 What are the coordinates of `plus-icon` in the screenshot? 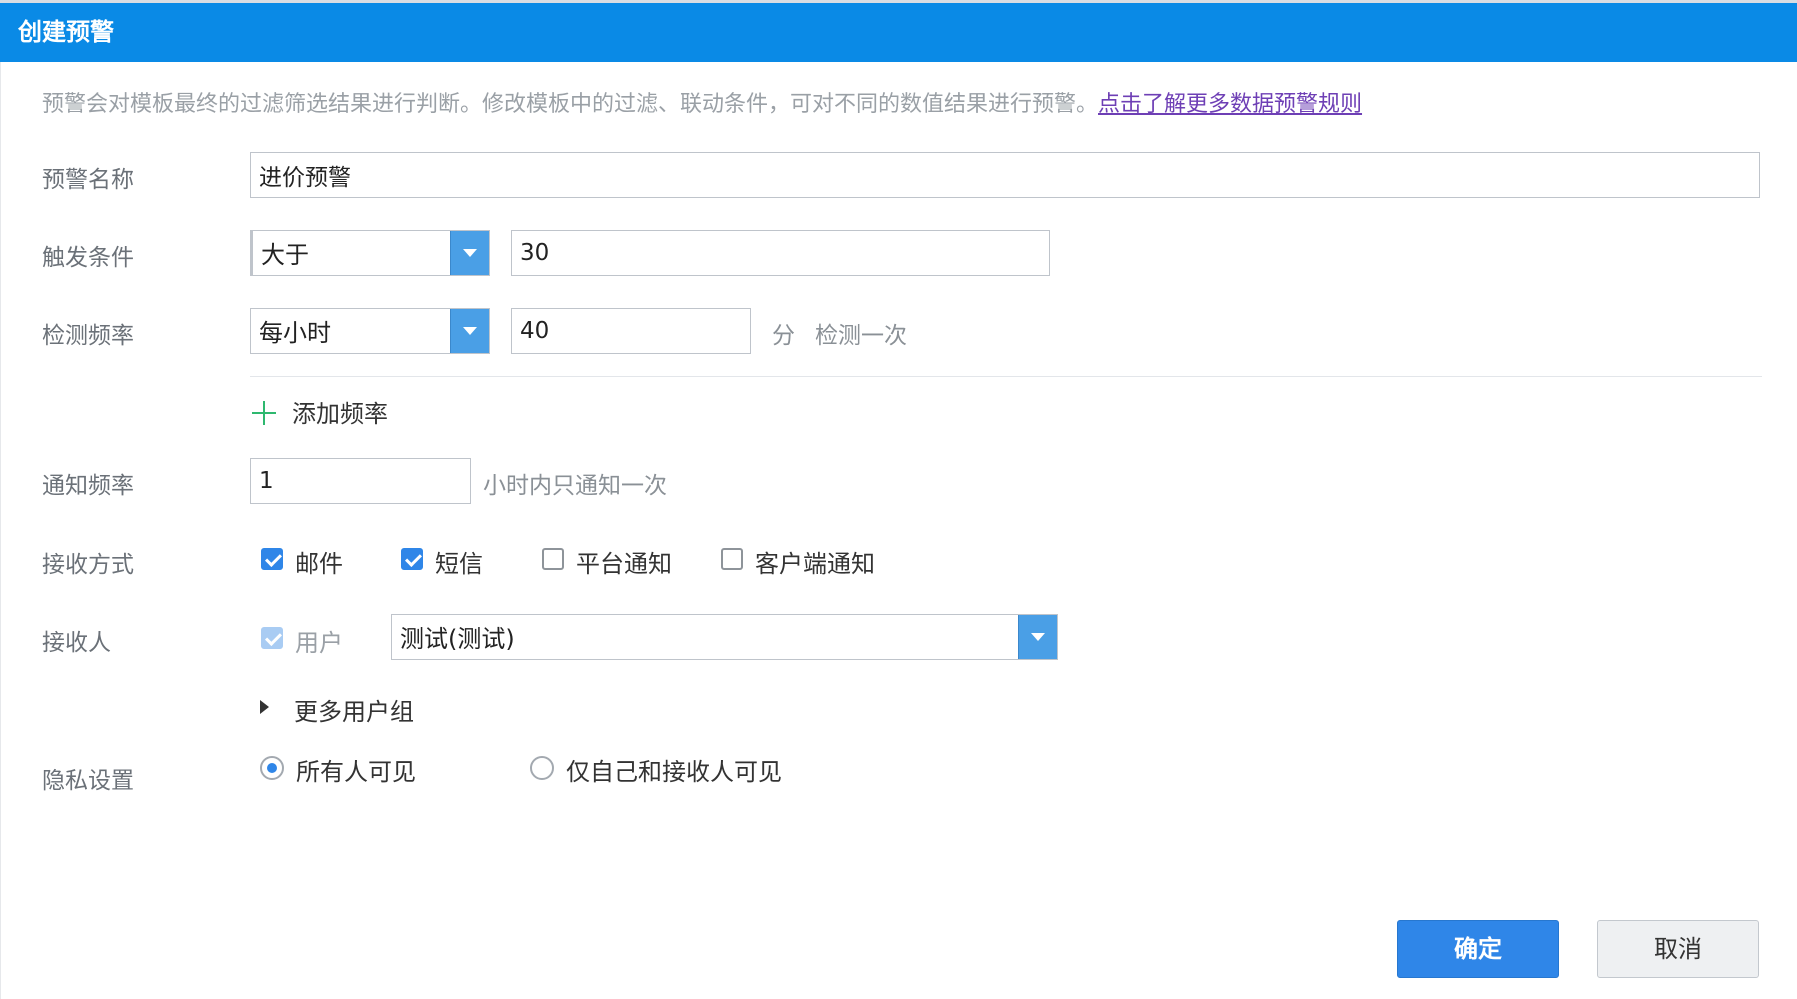 It's located at (264, 413).